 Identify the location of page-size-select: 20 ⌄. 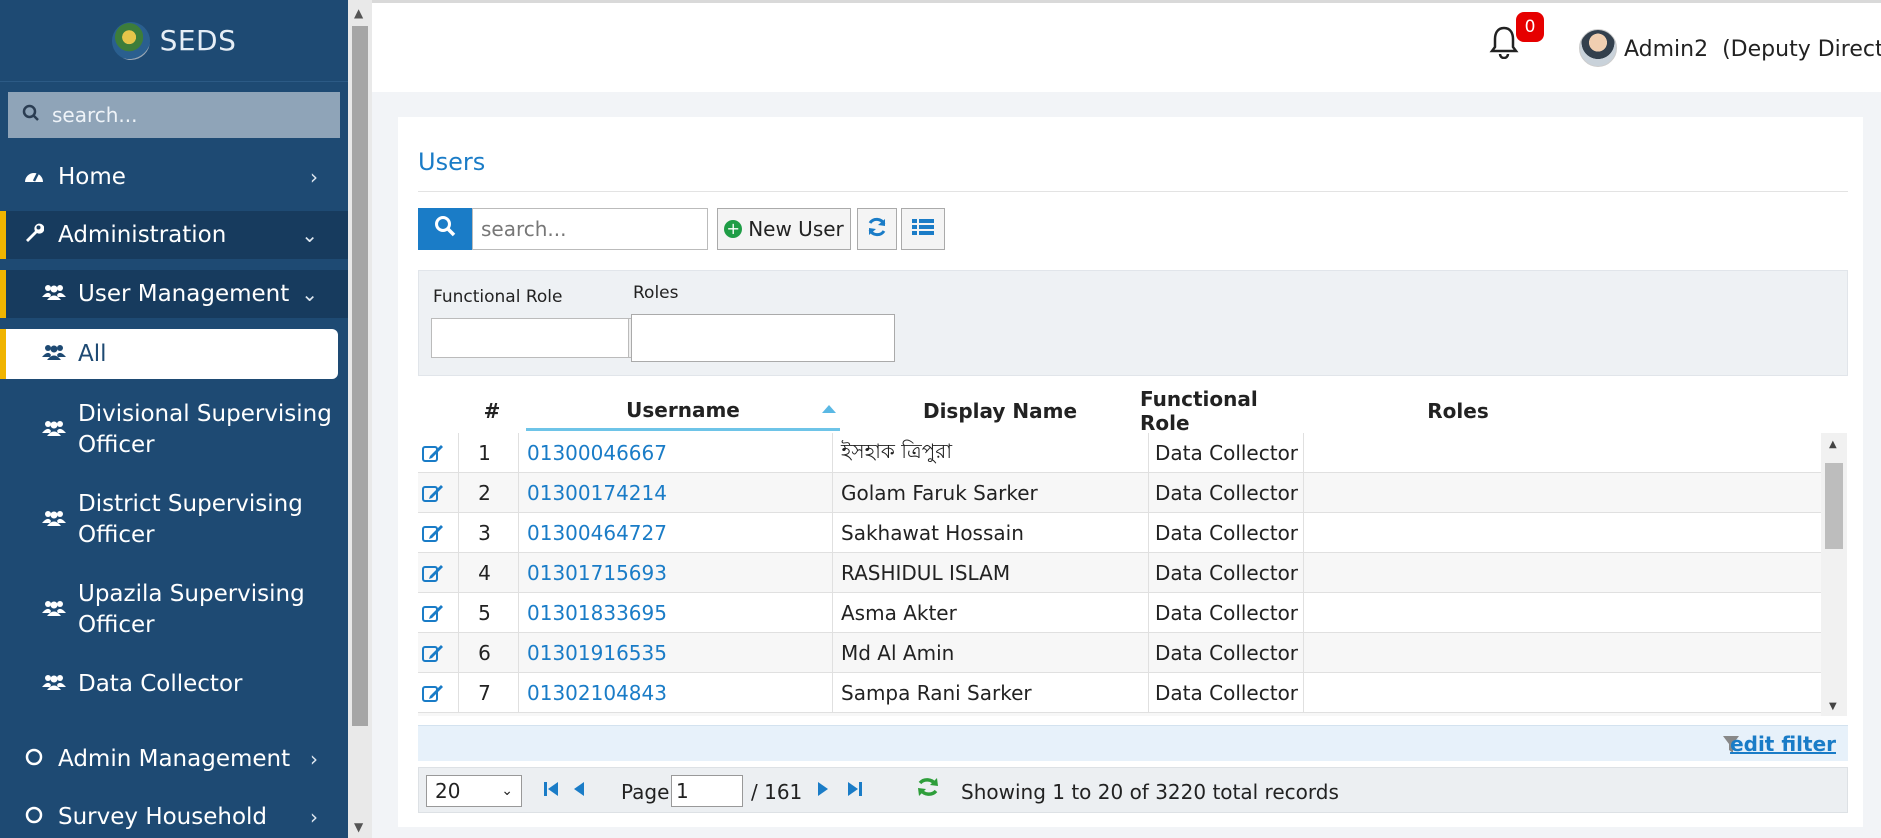
(474, 791).